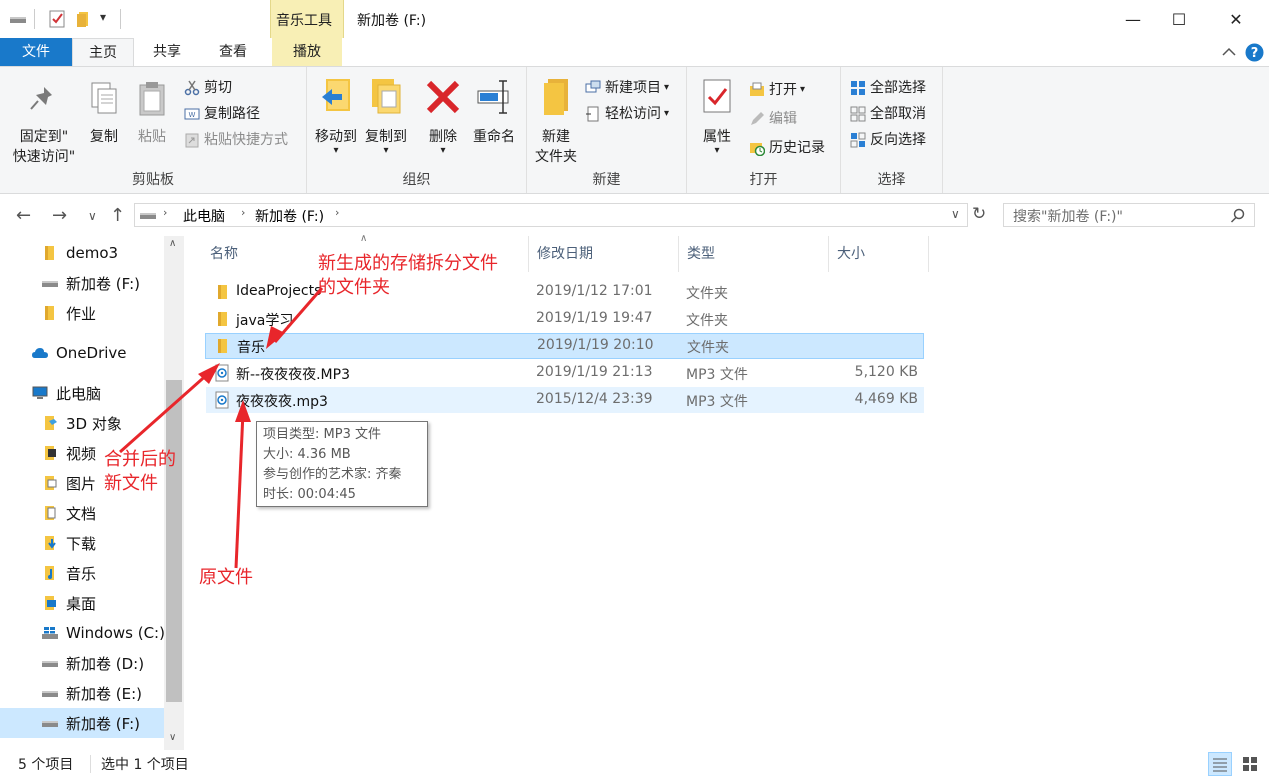  I want to click on nav-item-label: 作业, so click(81, 313).